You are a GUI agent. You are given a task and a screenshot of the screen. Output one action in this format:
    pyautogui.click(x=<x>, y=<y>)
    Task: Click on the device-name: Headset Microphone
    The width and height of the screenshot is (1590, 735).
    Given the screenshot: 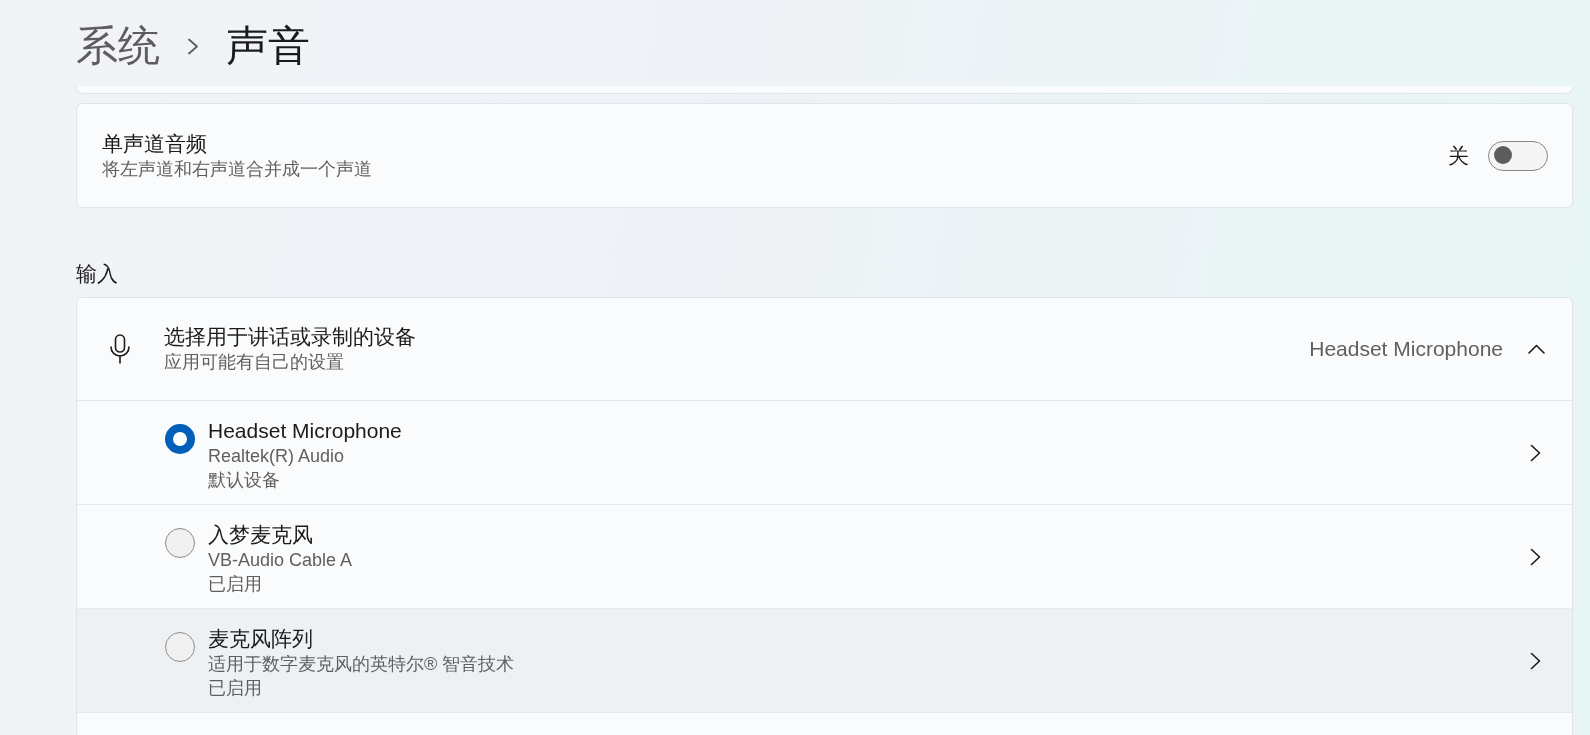 What is the action you would take?
    pyautogui.click(x=305, y=431)
    